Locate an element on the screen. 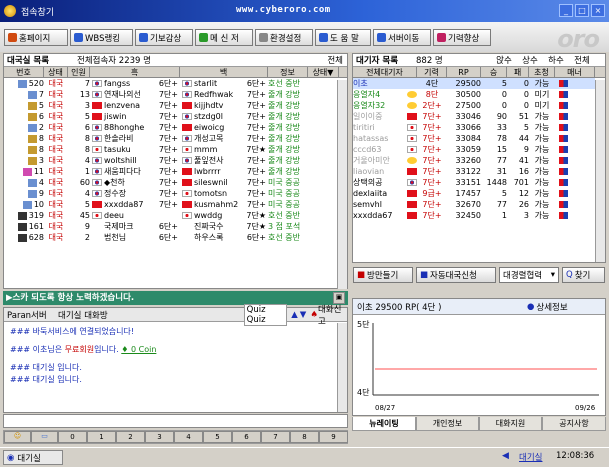 The height and width of the screenshot is (467, 609). col-user-invite: 초청 is located at coordinates (542, 72).